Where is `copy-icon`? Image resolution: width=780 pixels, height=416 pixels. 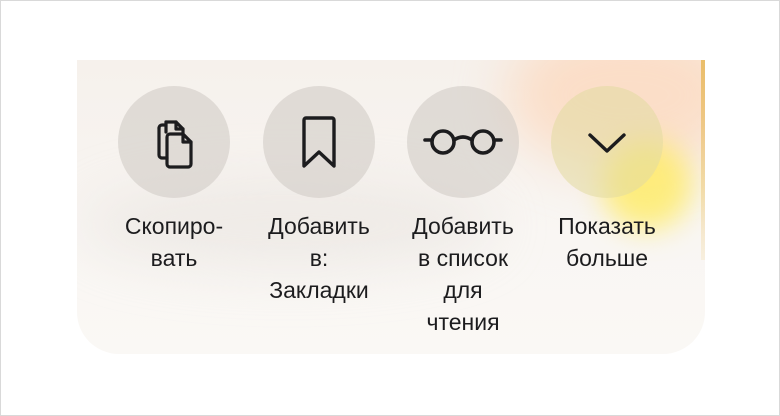
copy-icon is located at coordinates (175, 144).